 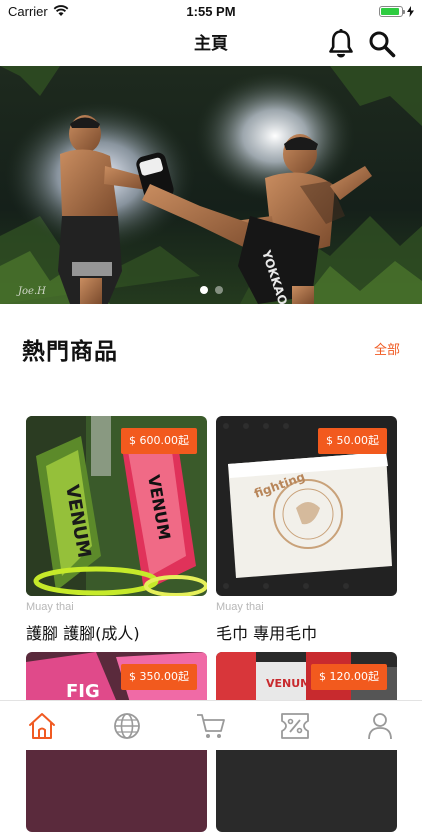 I want to click on product-card: fighting $ 50.00起 Muay thai 毛巾 專用毛巾, so click(x=306, y=530).